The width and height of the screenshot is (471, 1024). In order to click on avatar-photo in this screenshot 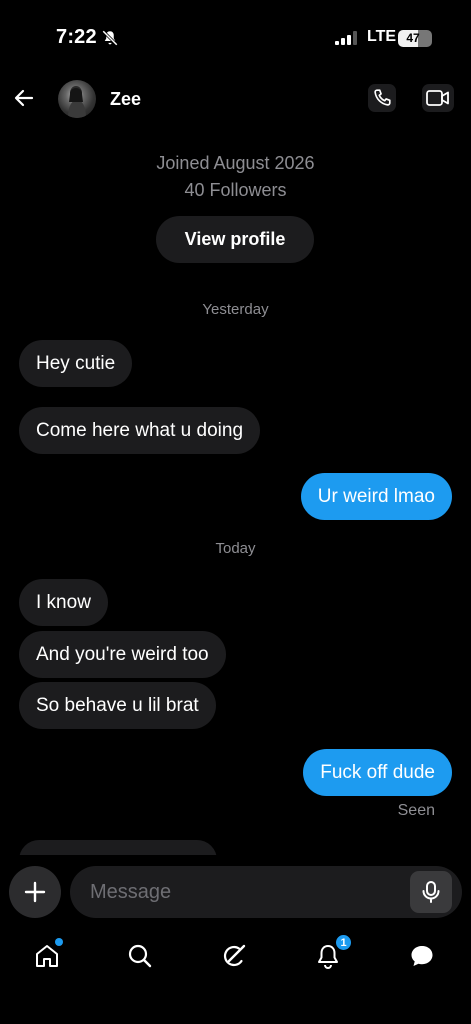, I will do `click(77, 102)`.